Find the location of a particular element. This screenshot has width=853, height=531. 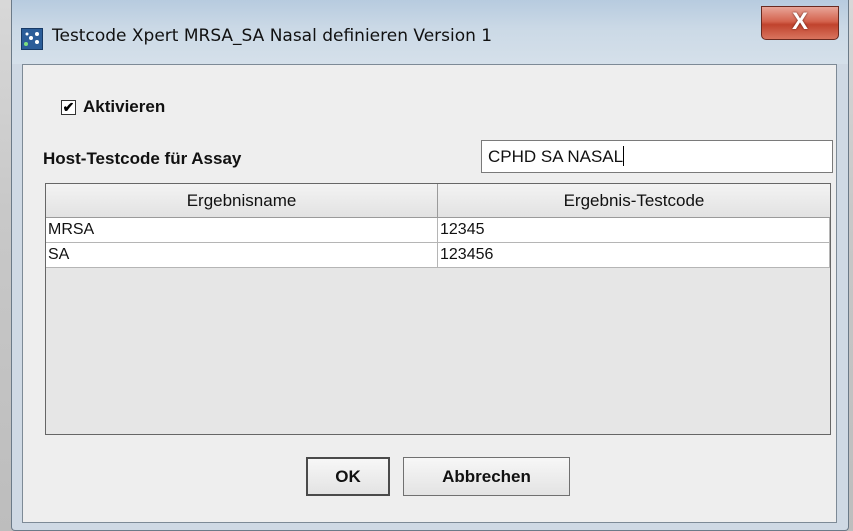

column-header-ergebnisname: Ergebnisname is located at coordinates (242, 201).